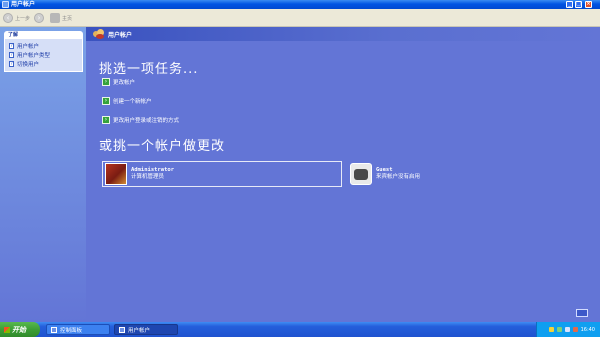  Describe the element at coordinates (588, 4) in the screenshot. I see `close-button: ×` at that location.